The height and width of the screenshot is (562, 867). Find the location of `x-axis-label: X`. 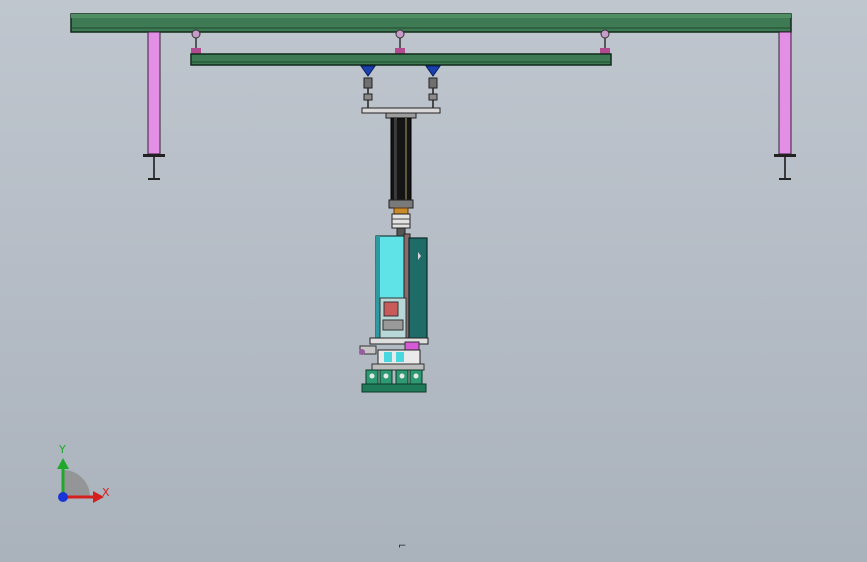

x-axis-label: X is located at coordinates (106, 492).